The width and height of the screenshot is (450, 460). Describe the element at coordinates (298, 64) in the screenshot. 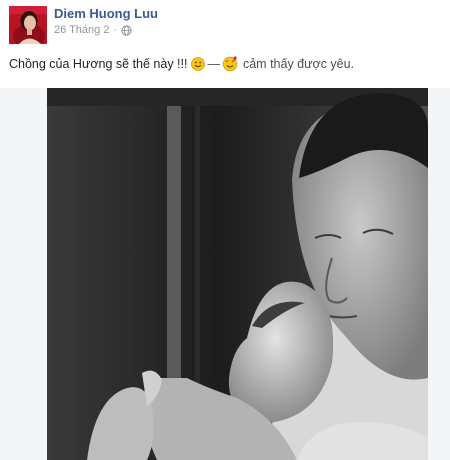

I see `feeling-text: cảm thấy được yêu.` at that location.